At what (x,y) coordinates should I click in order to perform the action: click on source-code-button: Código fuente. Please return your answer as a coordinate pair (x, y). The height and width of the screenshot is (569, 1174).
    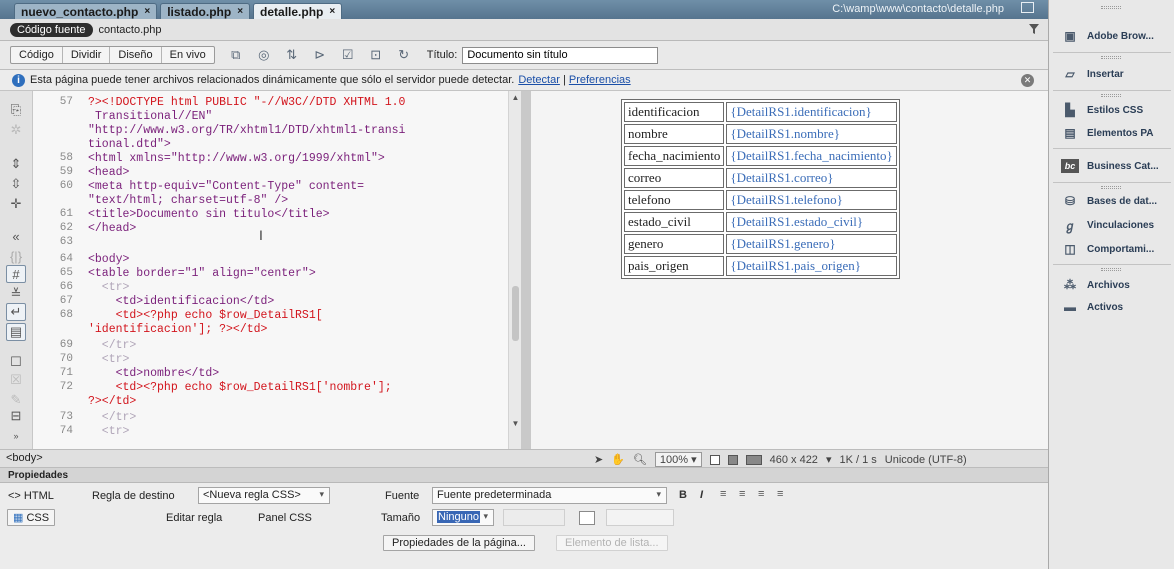
    Looking at the image, I should click on (51, 29).